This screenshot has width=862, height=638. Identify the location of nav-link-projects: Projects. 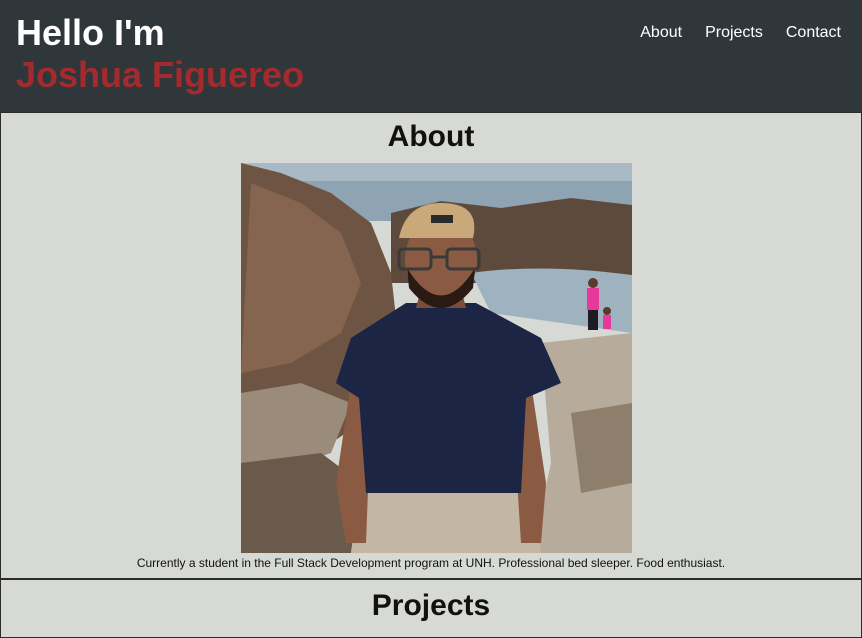
(734, 33).